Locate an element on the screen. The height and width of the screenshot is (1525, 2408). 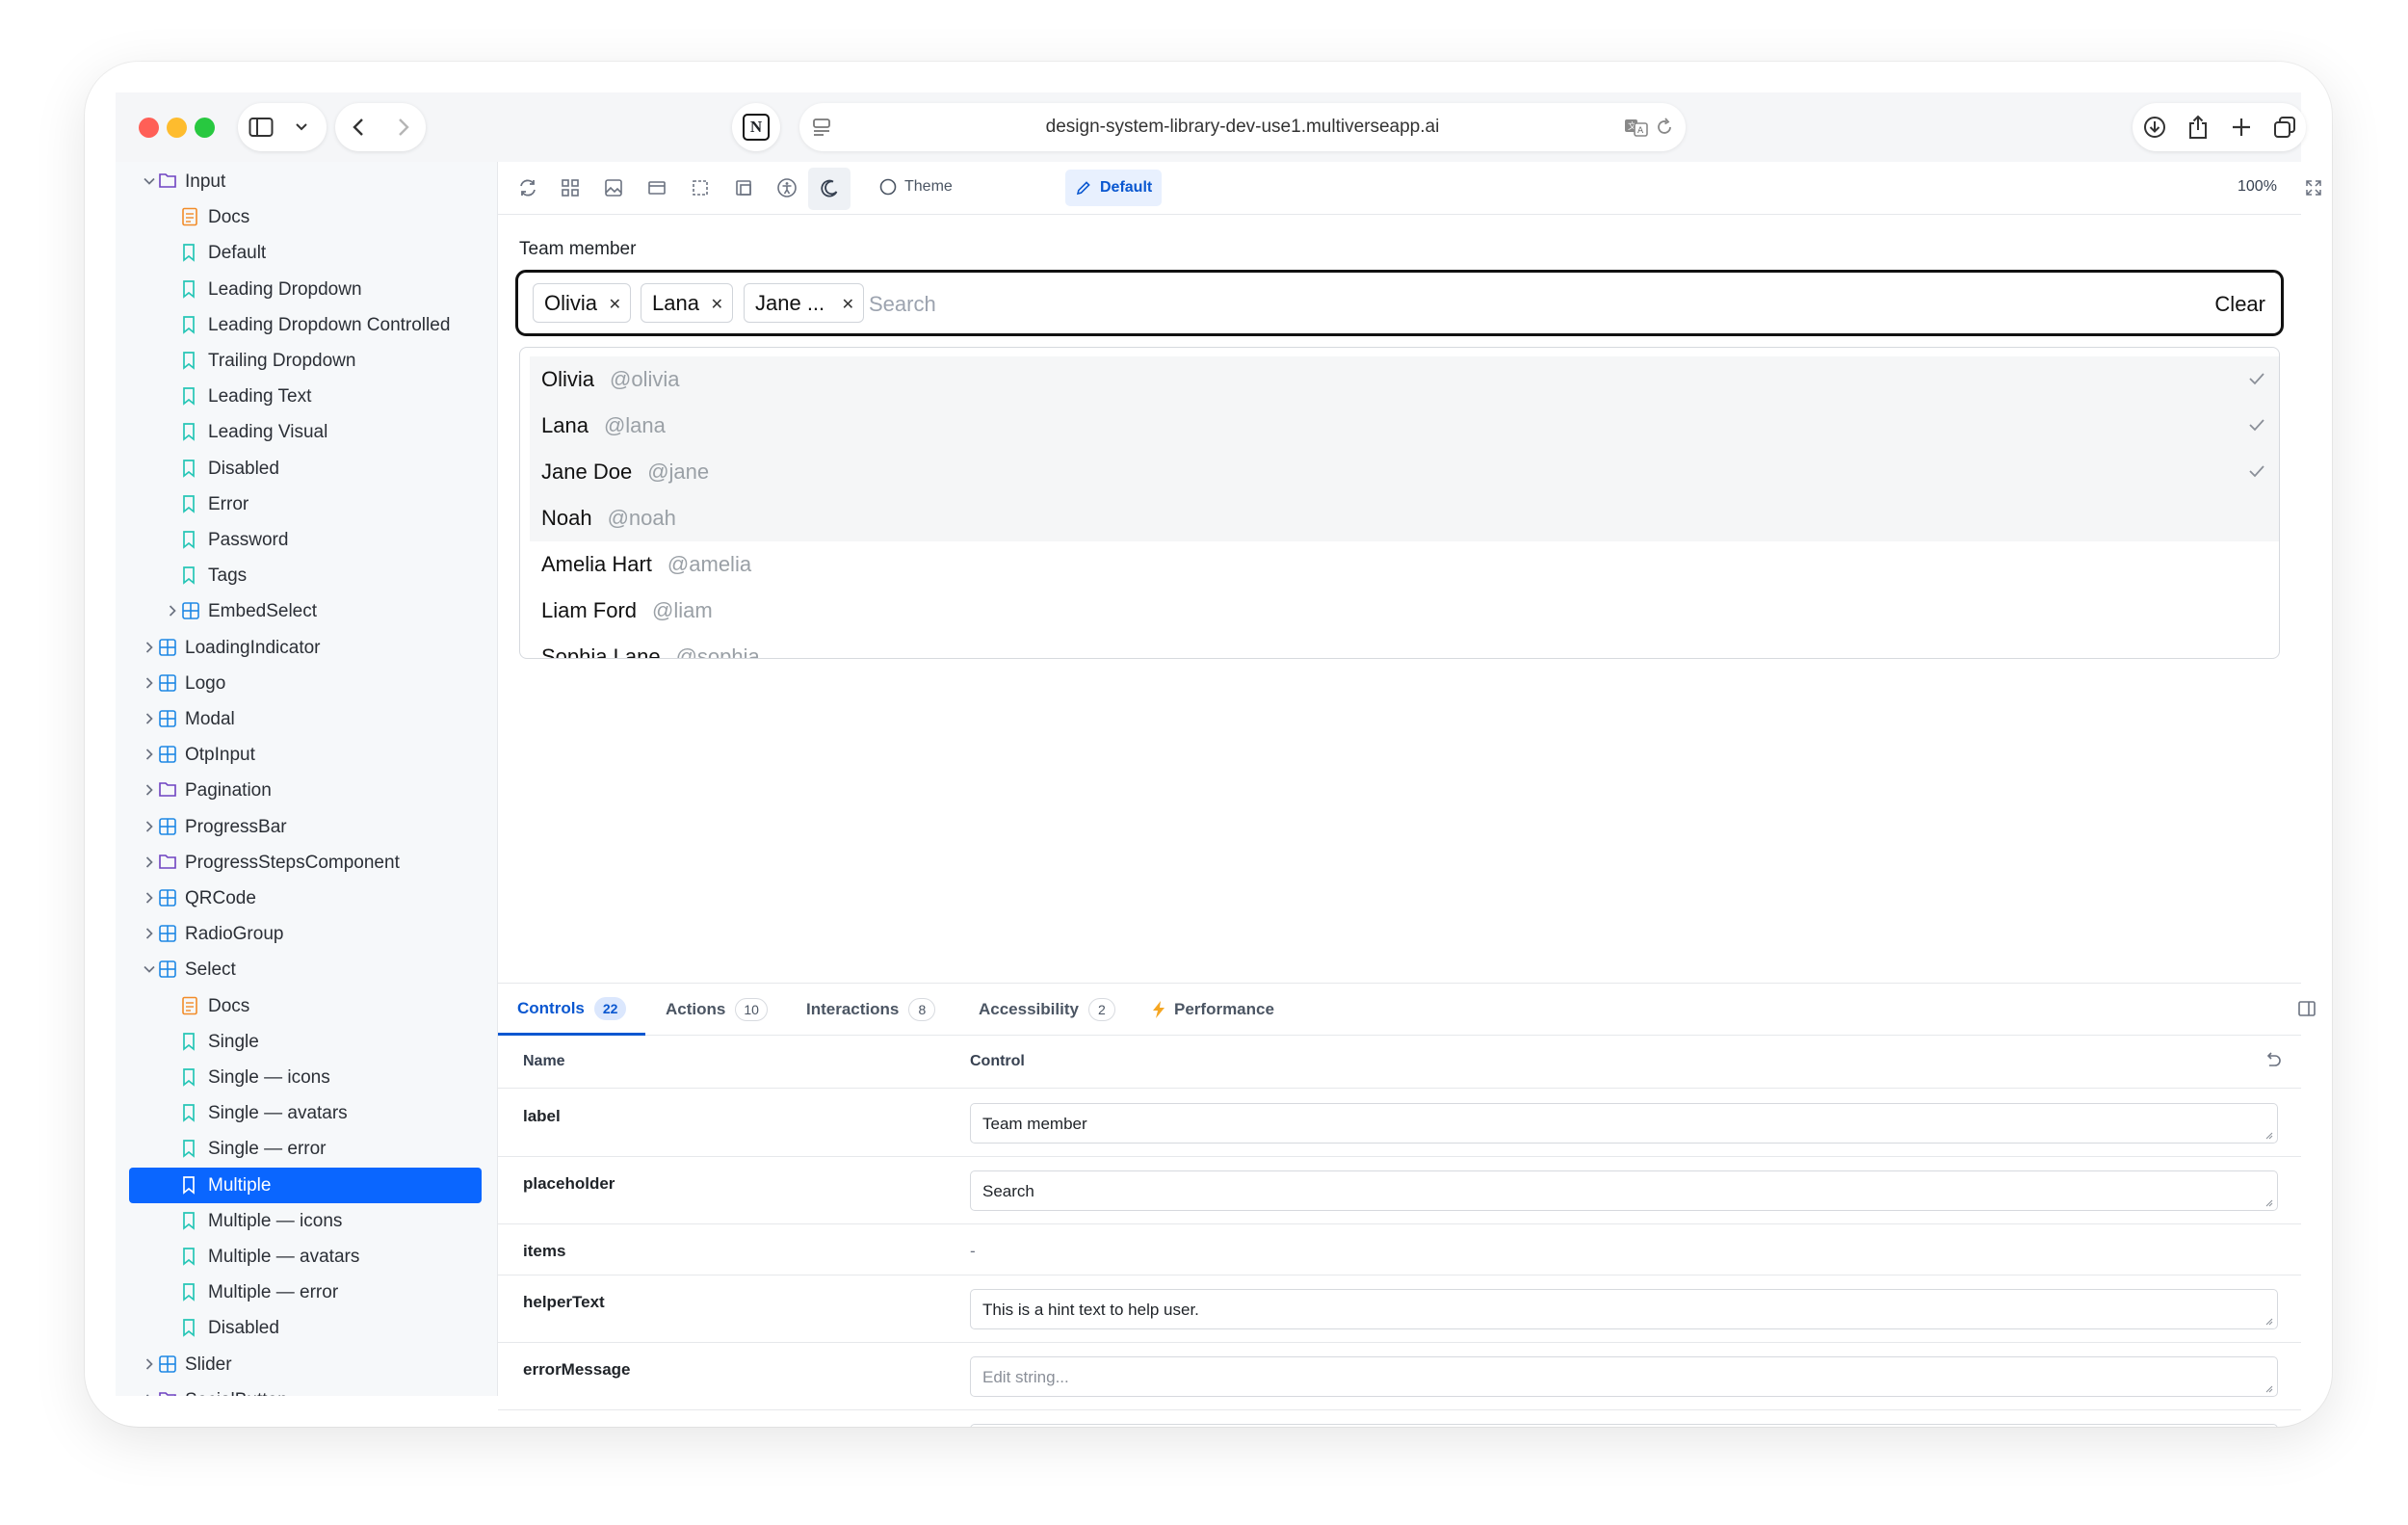
sidebar-item-single-icons: Single — icons is located at coordinates (299, 1078).